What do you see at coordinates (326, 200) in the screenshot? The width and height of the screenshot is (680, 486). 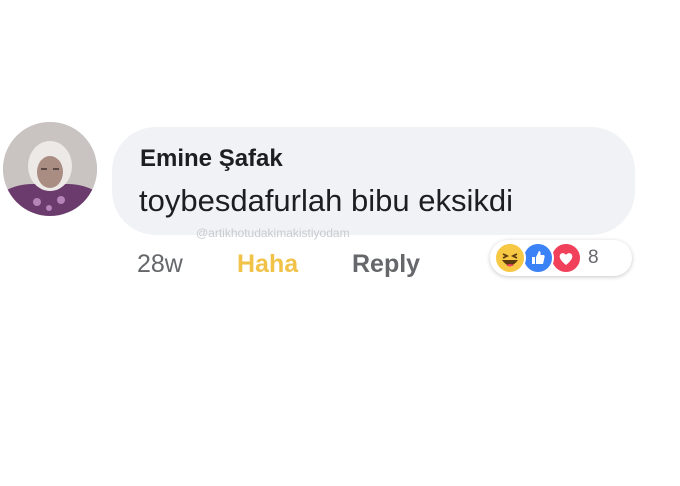 I see `comment-text: toybesdafurlah bibu eksikdi` at bounding box center [326, 200].